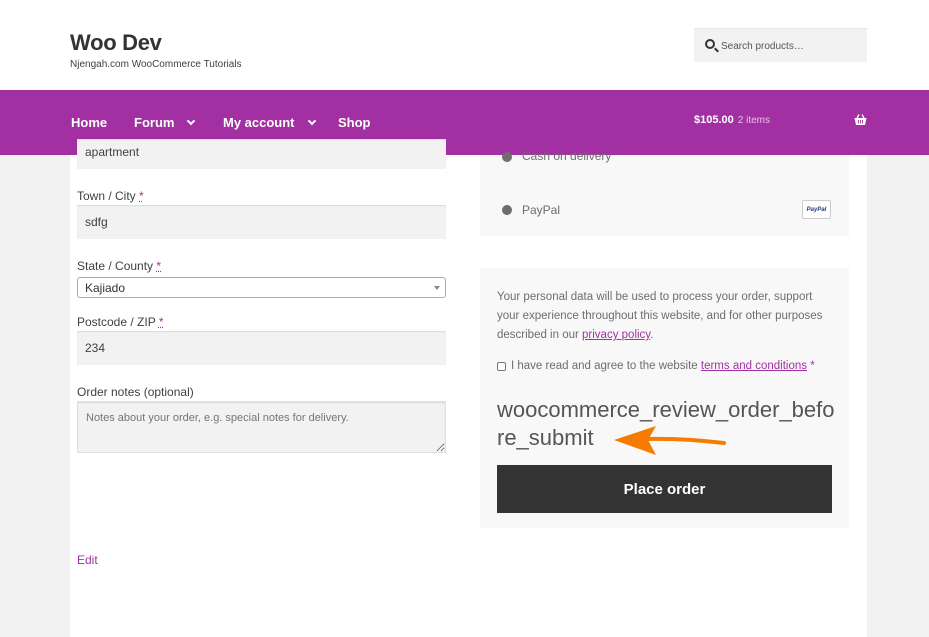 This screenshot has width=929, height=637. I want to click on apartment-value: apartment, so click(112, 152).